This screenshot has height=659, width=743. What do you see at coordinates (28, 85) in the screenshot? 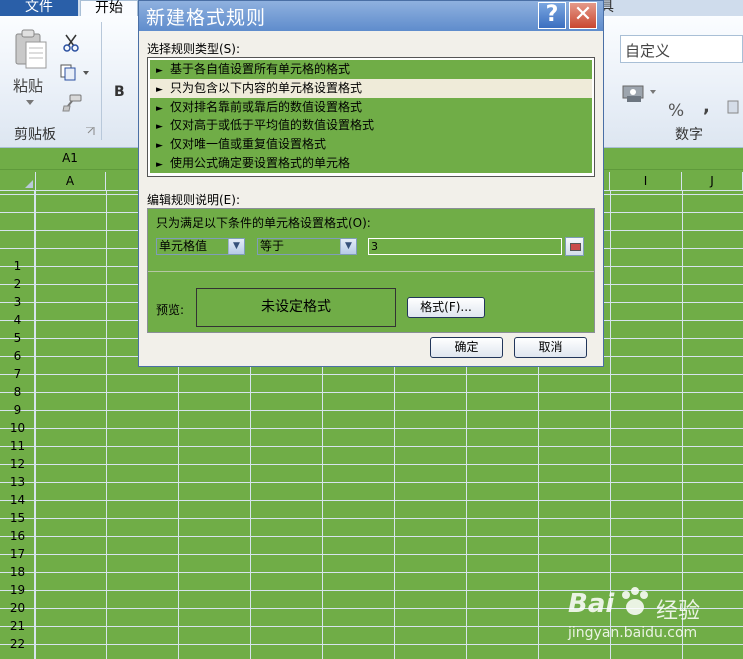
I see `paste-label: 粘贴` at bounding box center [28, 85].